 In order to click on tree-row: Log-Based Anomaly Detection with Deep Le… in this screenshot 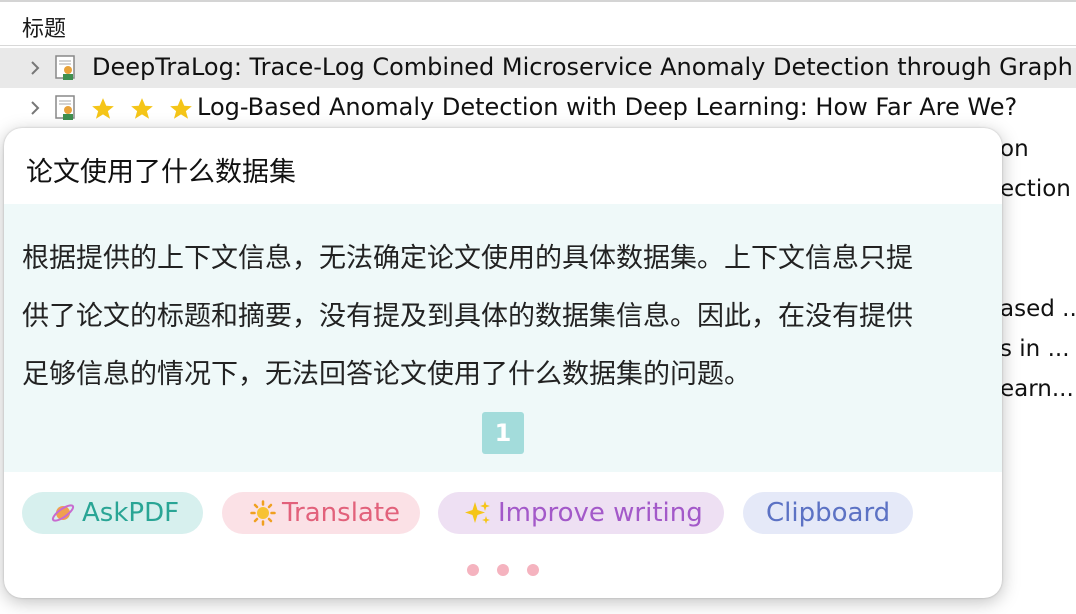, I will do `click(538, 108)`.